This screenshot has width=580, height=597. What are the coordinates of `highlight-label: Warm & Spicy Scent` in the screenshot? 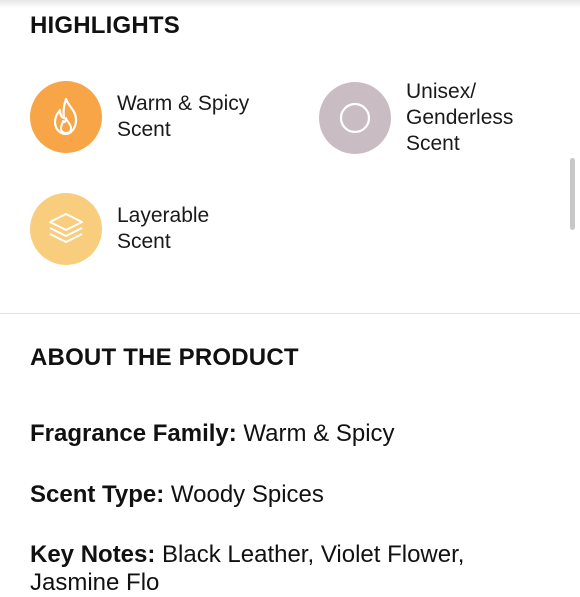 It's located at (183, 117).